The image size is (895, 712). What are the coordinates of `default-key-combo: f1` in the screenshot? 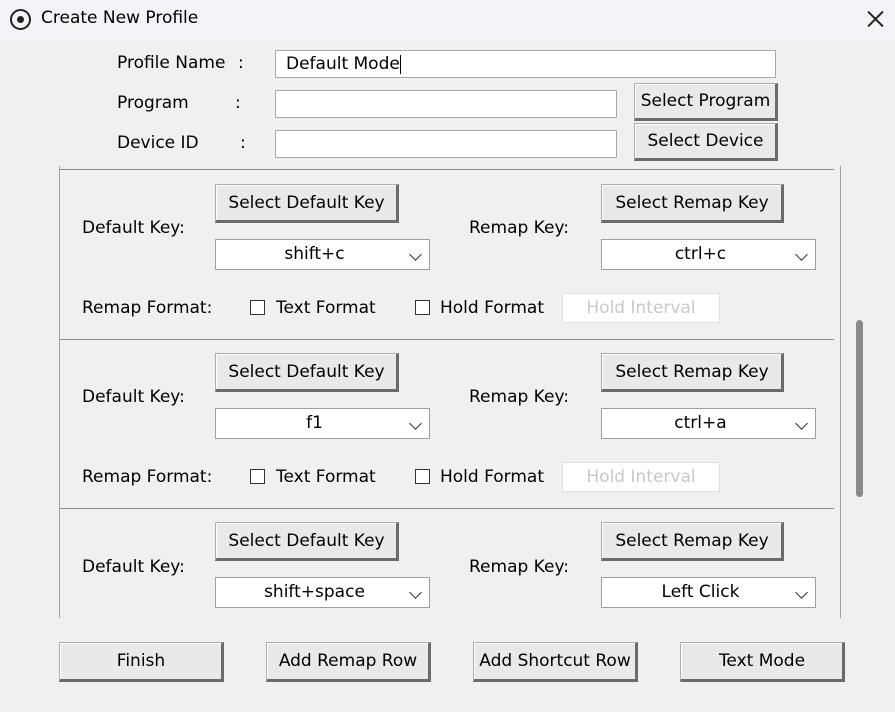 It's located at (322, 423).